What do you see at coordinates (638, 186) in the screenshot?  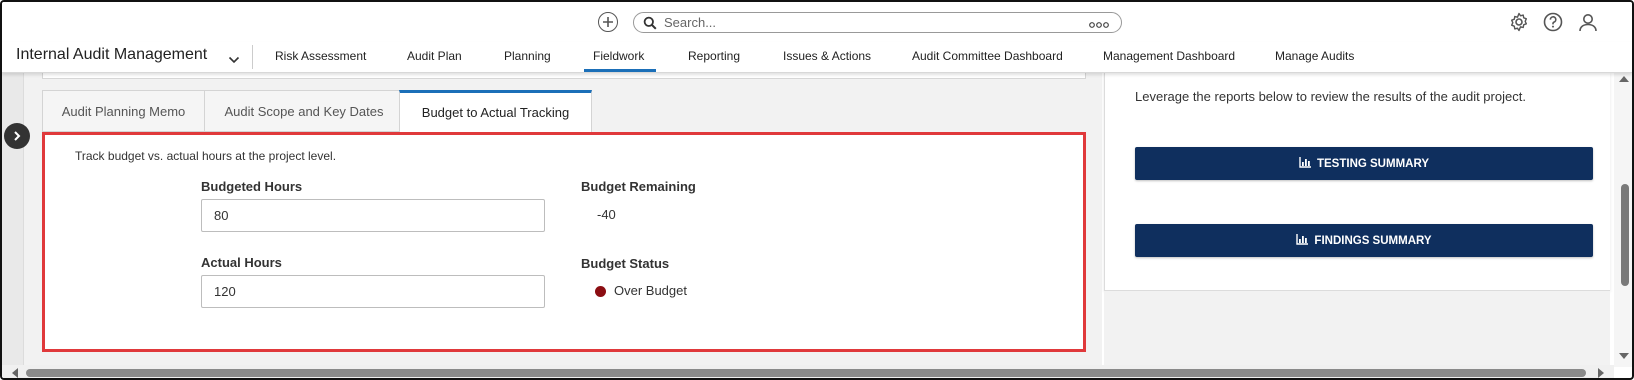 I see `budget-remaining-label: Budget Remaining` at bounding box center [638, 186].